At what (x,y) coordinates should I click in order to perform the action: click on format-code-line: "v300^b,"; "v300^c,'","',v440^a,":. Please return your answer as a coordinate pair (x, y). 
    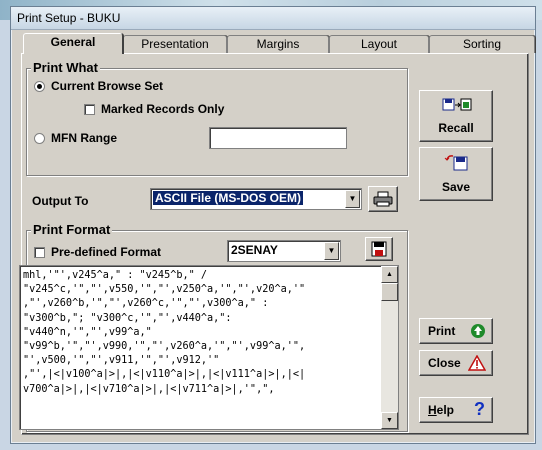
    Looking at the image, I should click on (127, 318).